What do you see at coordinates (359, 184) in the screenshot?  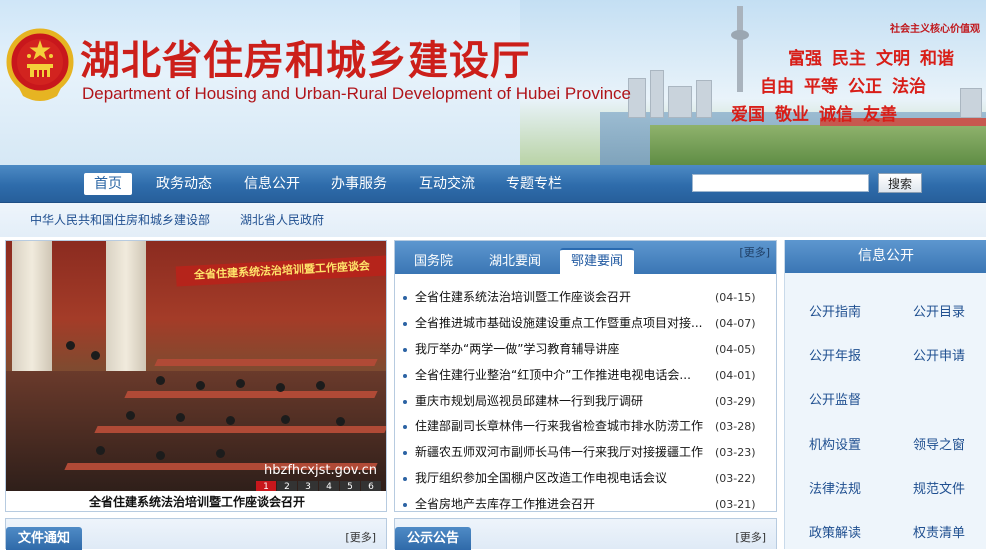 I see `nav-services: 办事服务` at bounding box center [359, 184].